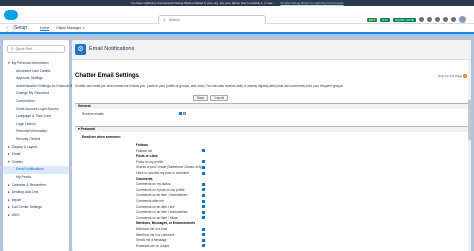 This screenshot has height=251, width=474. Describe the element at coordinates (184, 113) in the screenshot. I see `receive-emails-indicator` at that location.